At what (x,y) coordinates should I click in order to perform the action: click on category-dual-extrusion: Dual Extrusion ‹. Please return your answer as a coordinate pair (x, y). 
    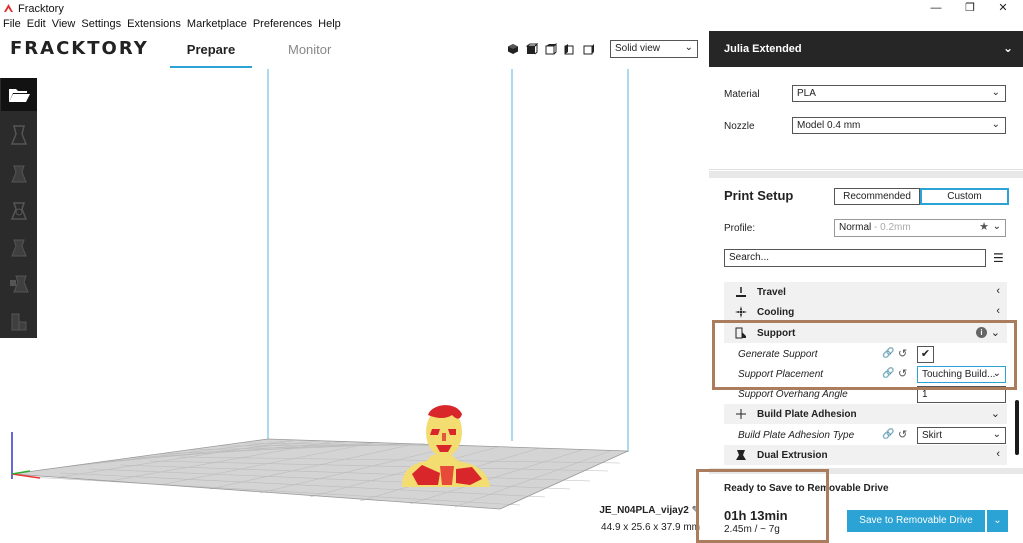
    Looking at the image, I should click on (865, 455).